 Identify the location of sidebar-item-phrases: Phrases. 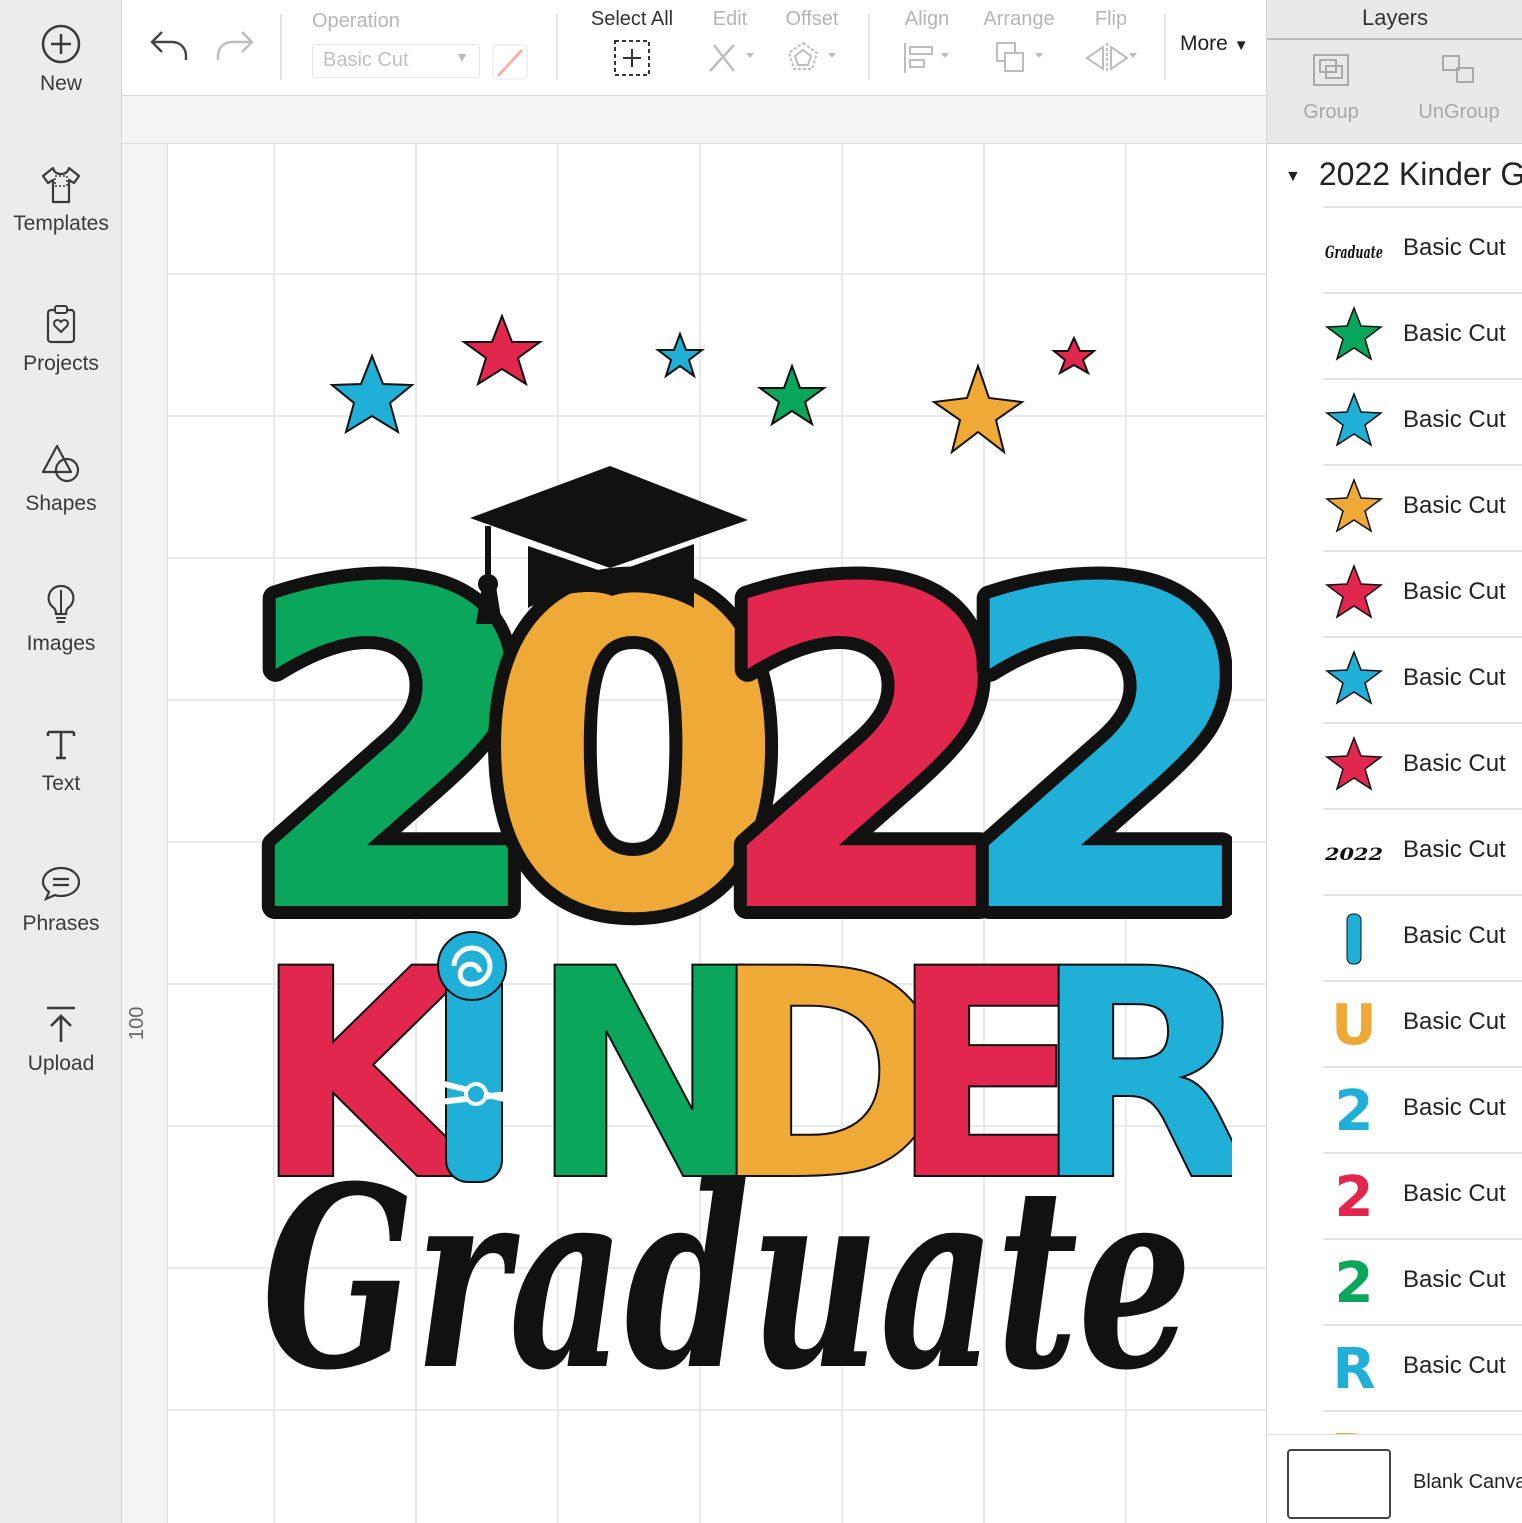
(61, 900).